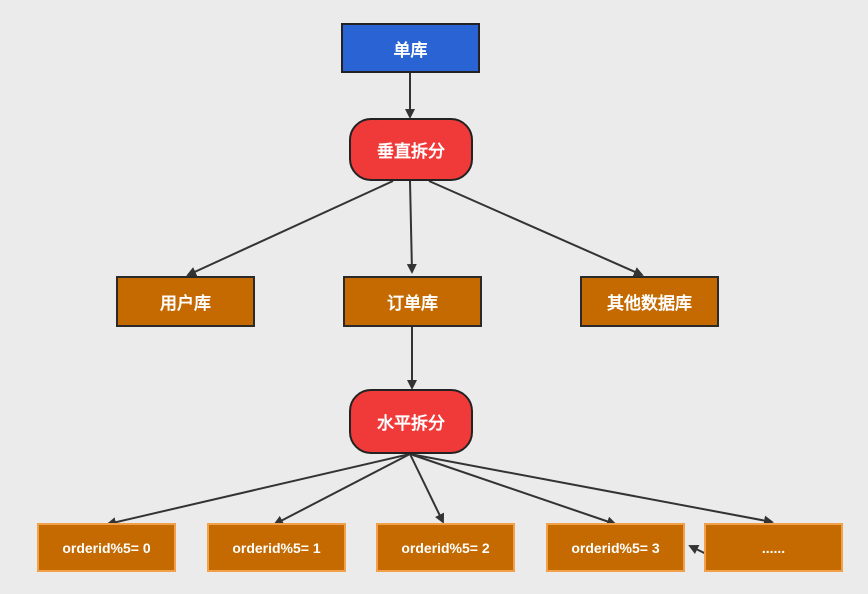  Describe the element at coordinates (649, 301) in the screenshot. I see `other-db-node: 其他数据库` at that location.